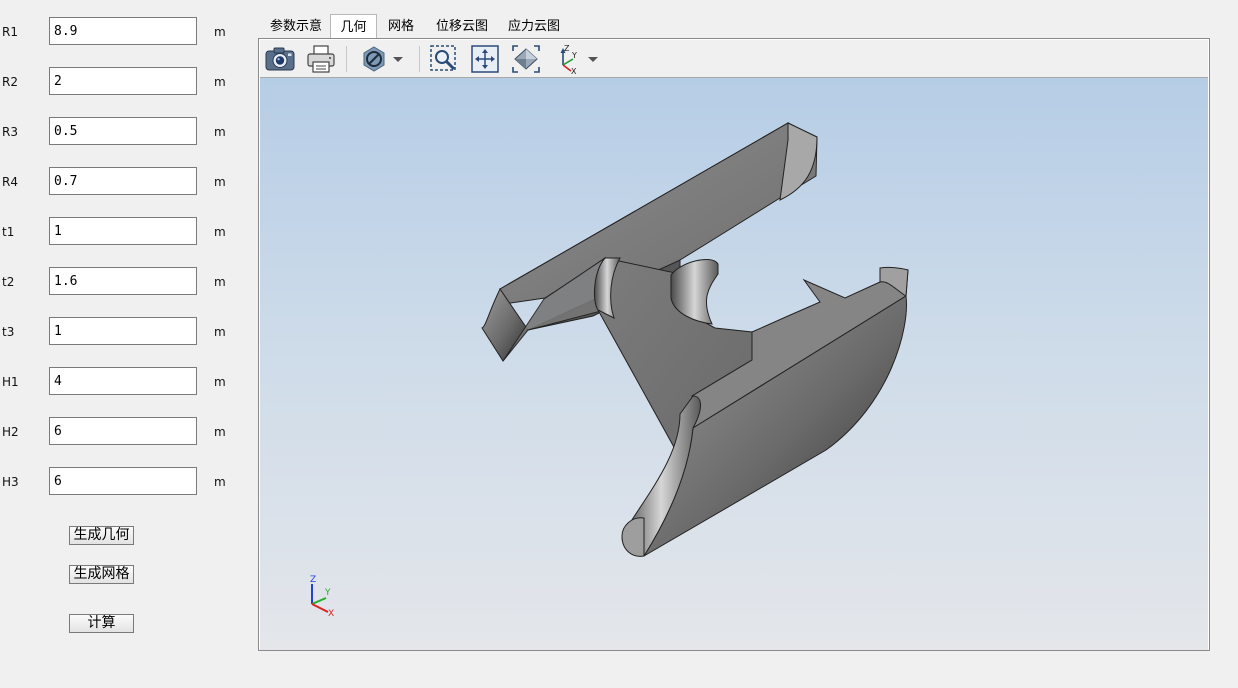 This screenshot has height=688, width=1238. I want to click on param-row-r3: R3 m, so click(120, 132).